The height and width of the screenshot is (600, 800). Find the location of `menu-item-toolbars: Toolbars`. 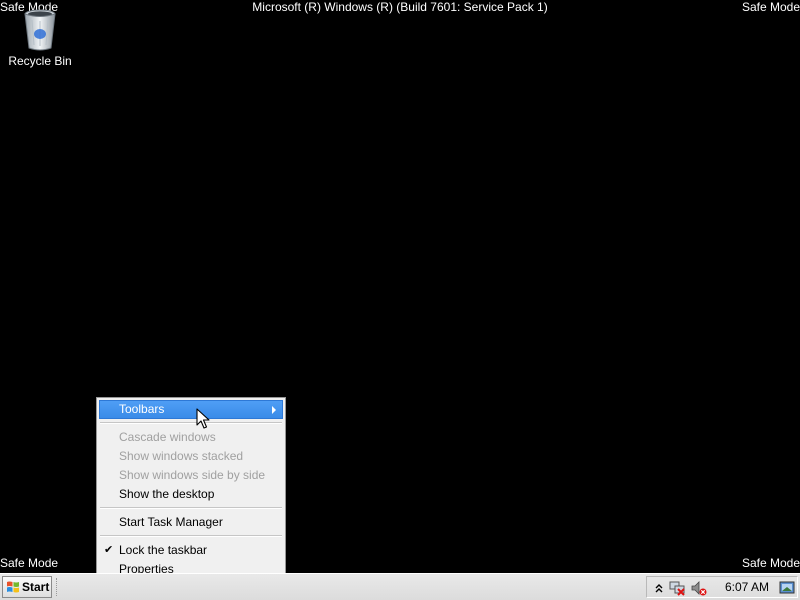

menu-item-toolbars: Toolbars is located at coordinates (191, 409).